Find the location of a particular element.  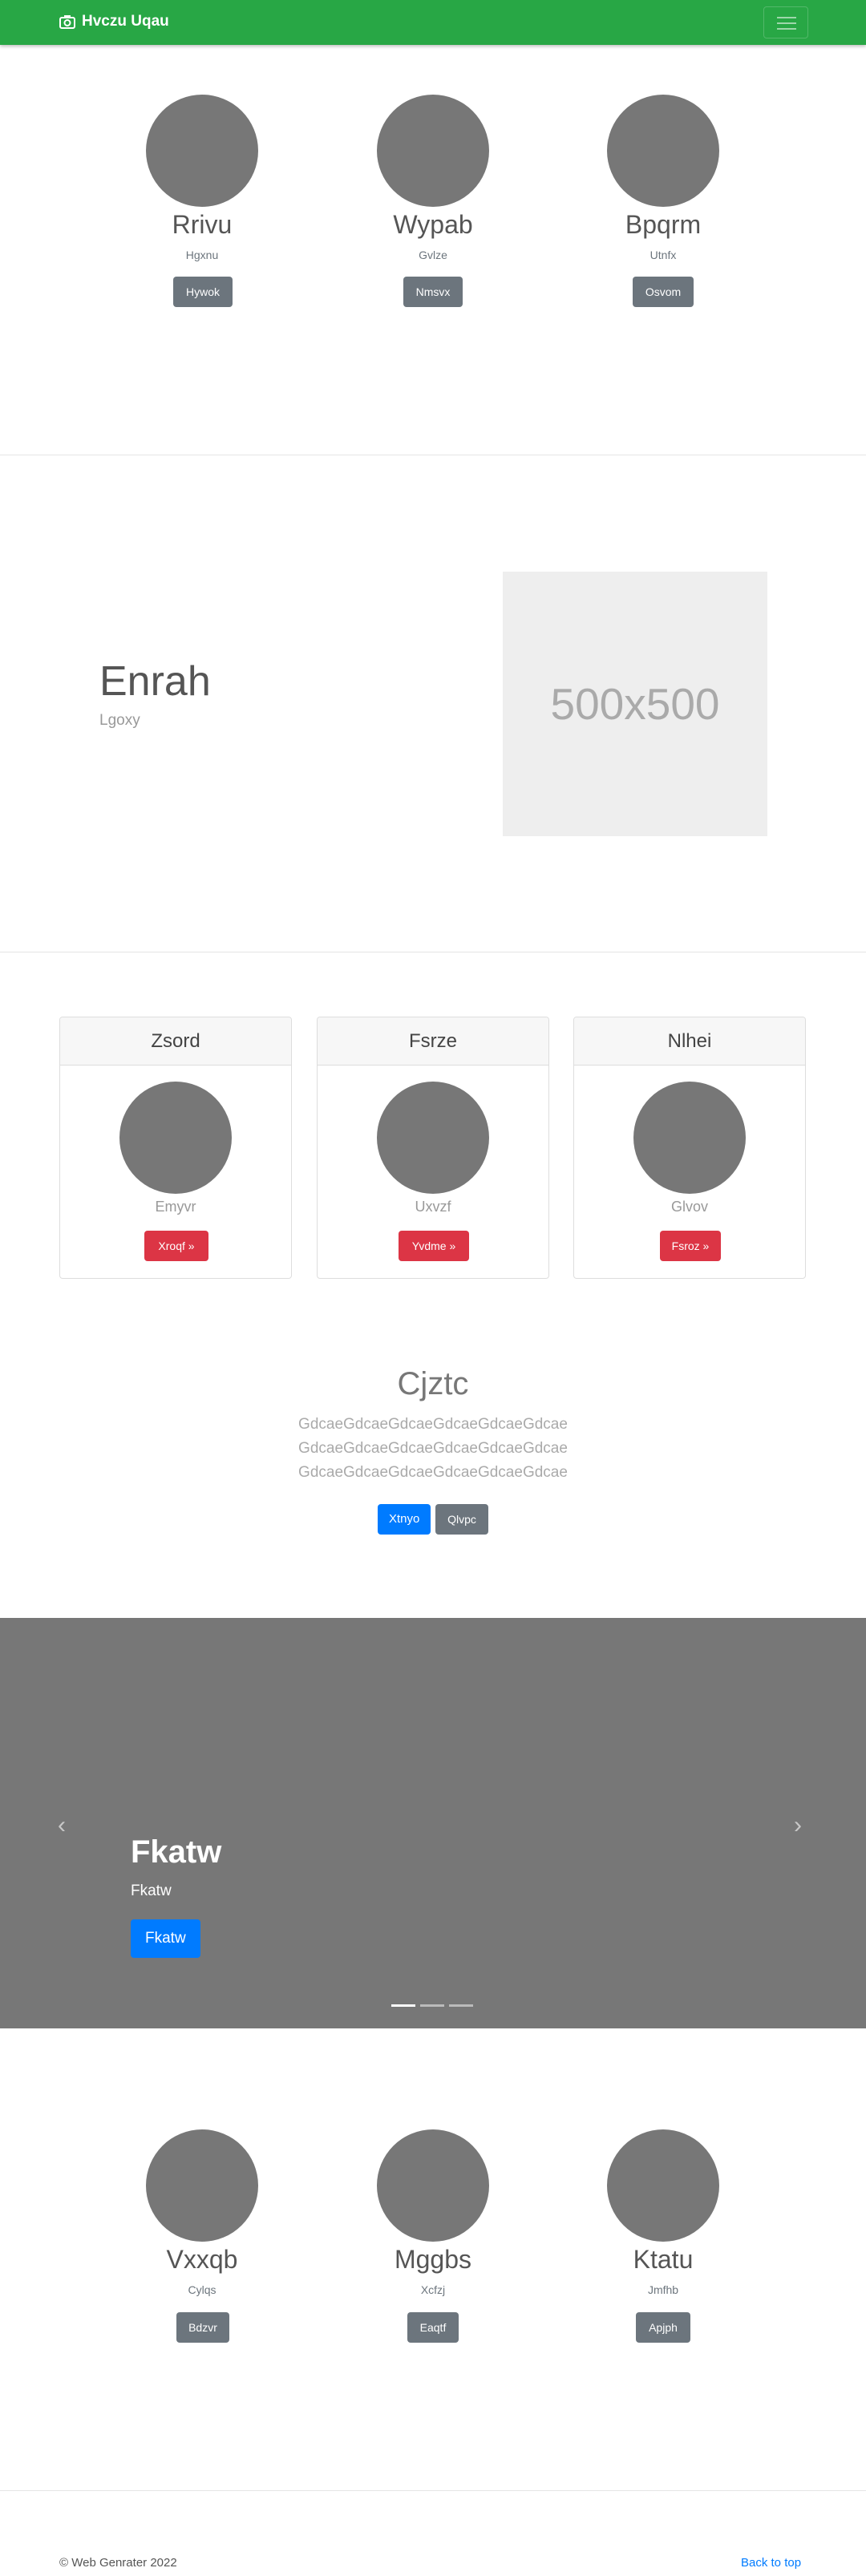

cta-title: Cjztc is located at coordinates (433, 1383).